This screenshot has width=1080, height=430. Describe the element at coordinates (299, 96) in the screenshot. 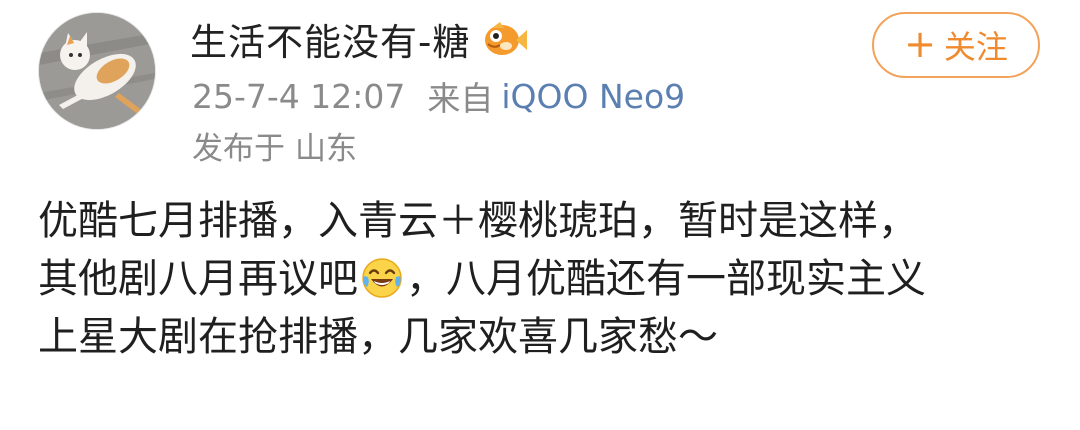

I see `post-time: 25-7-4 12:07` at that location.